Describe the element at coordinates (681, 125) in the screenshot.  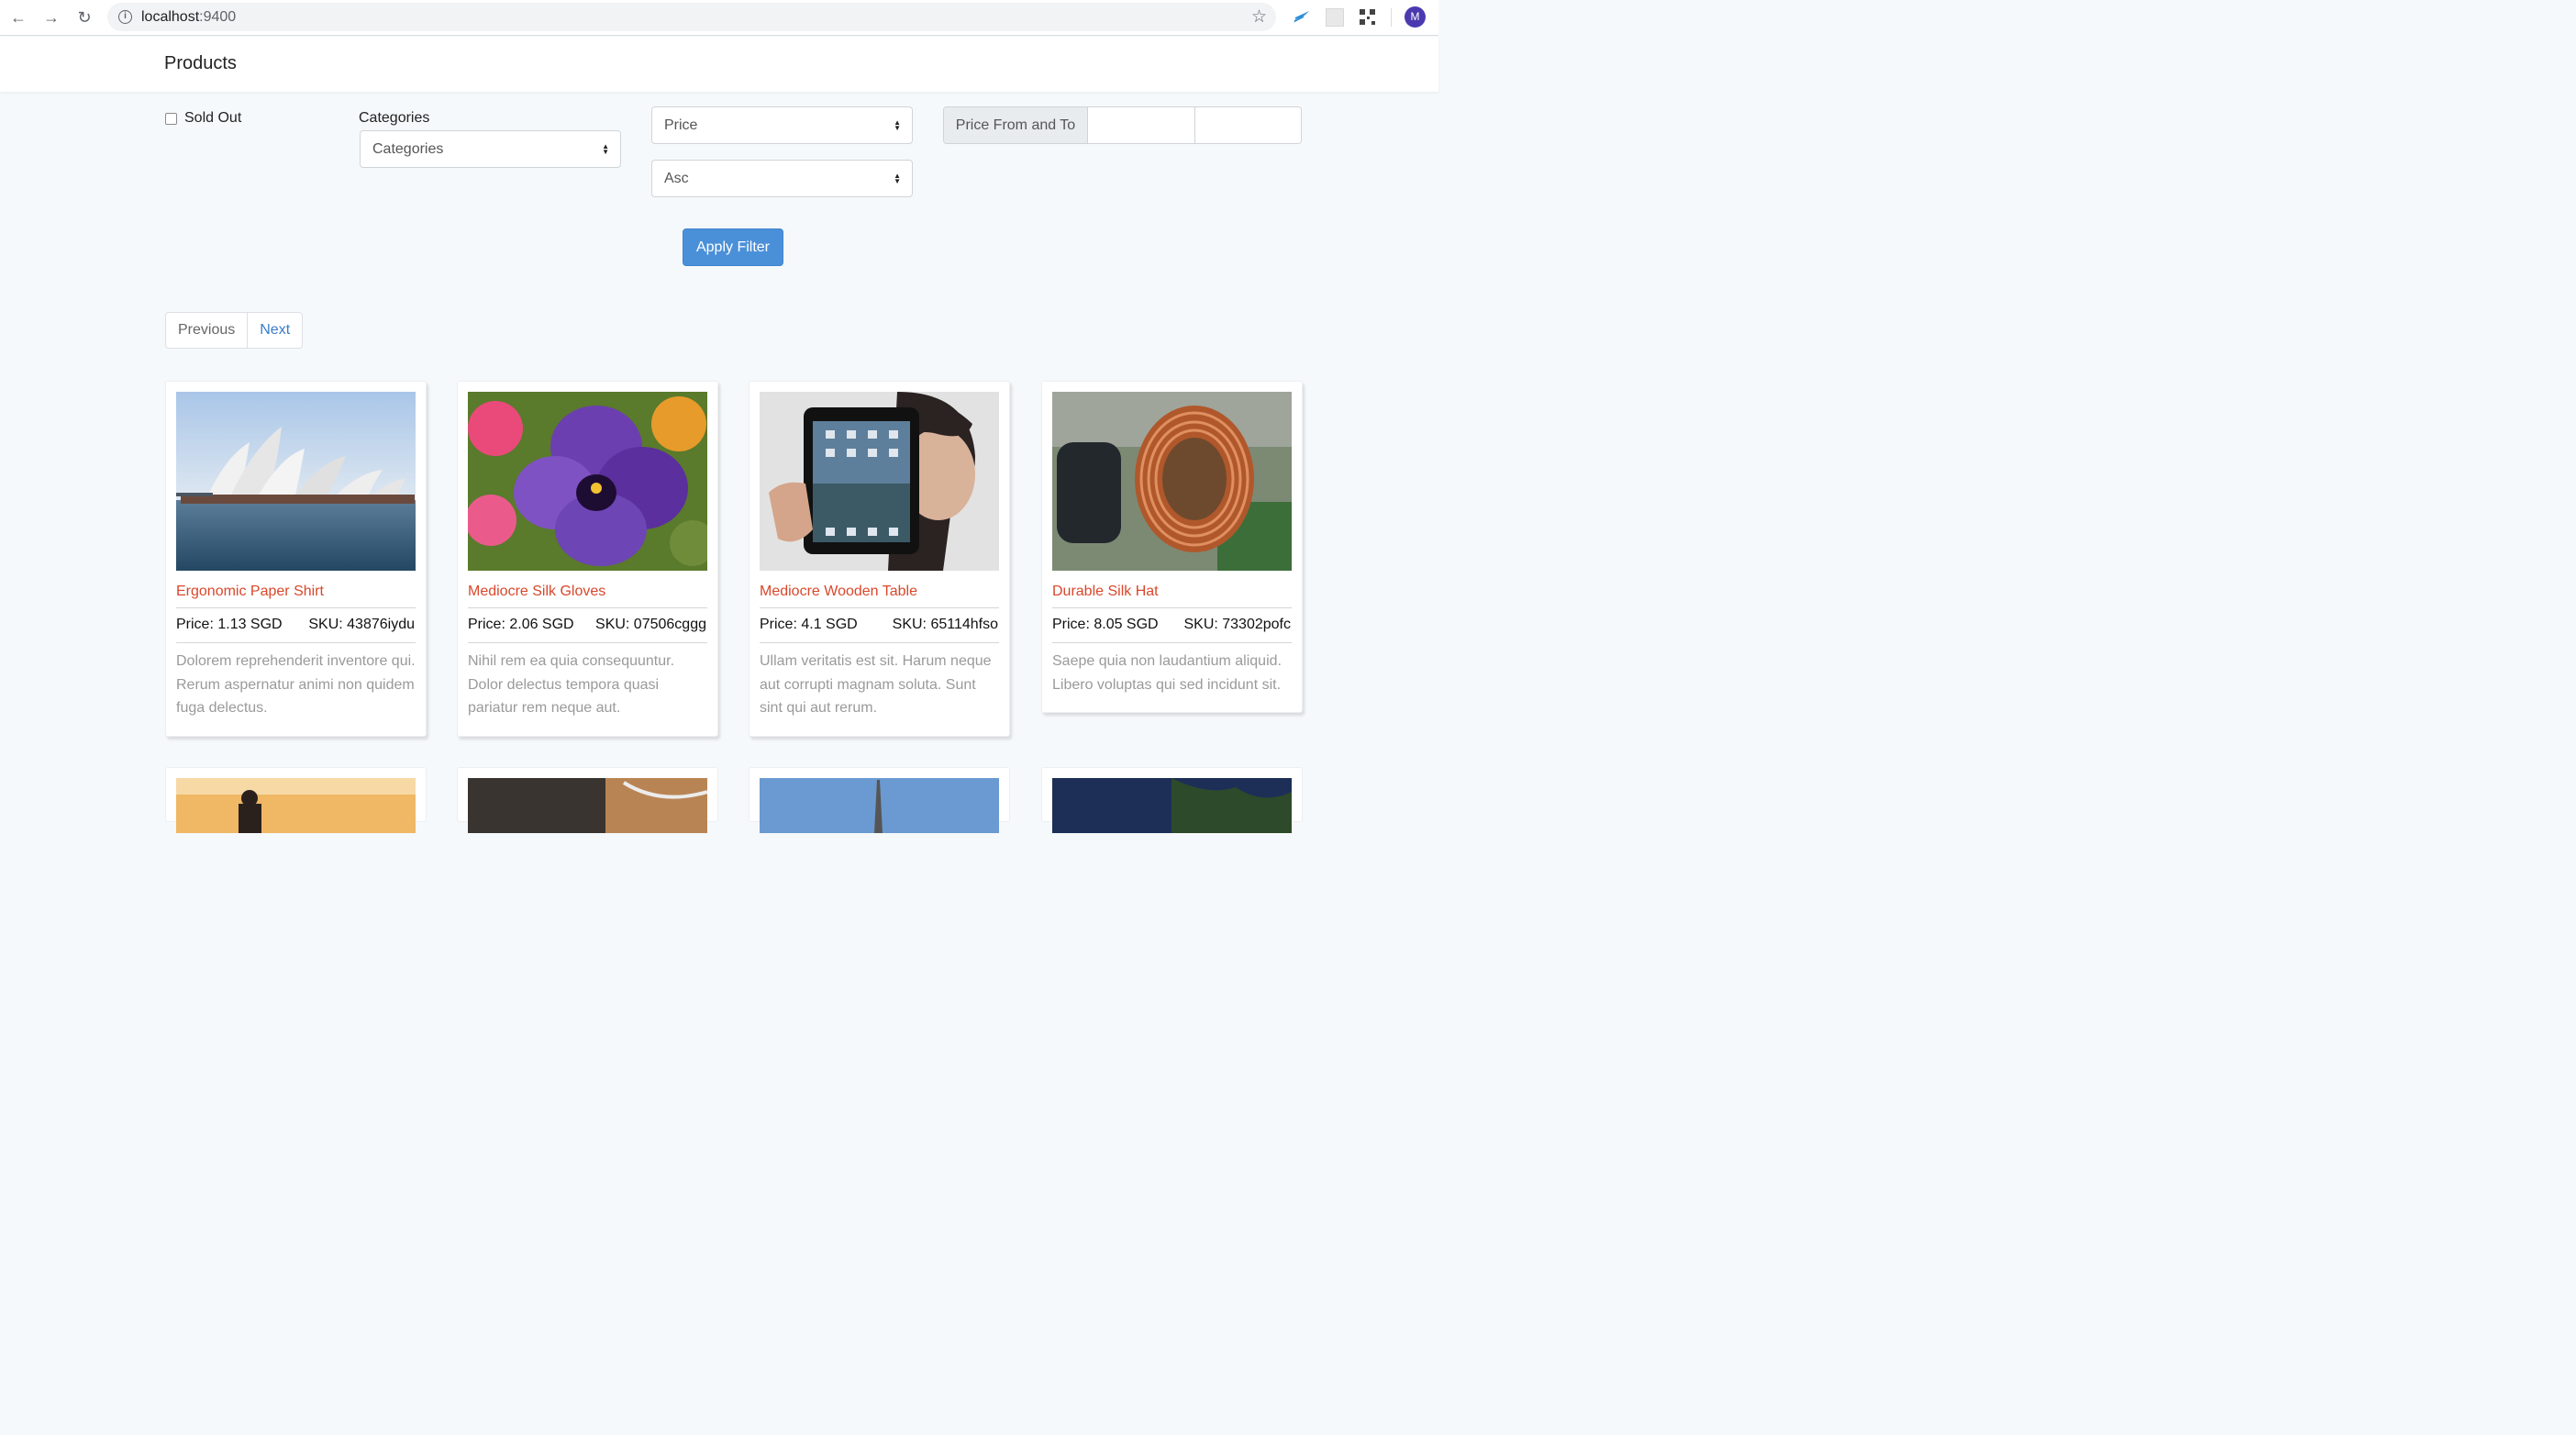
I see `sort-field-value: Price` at that location.